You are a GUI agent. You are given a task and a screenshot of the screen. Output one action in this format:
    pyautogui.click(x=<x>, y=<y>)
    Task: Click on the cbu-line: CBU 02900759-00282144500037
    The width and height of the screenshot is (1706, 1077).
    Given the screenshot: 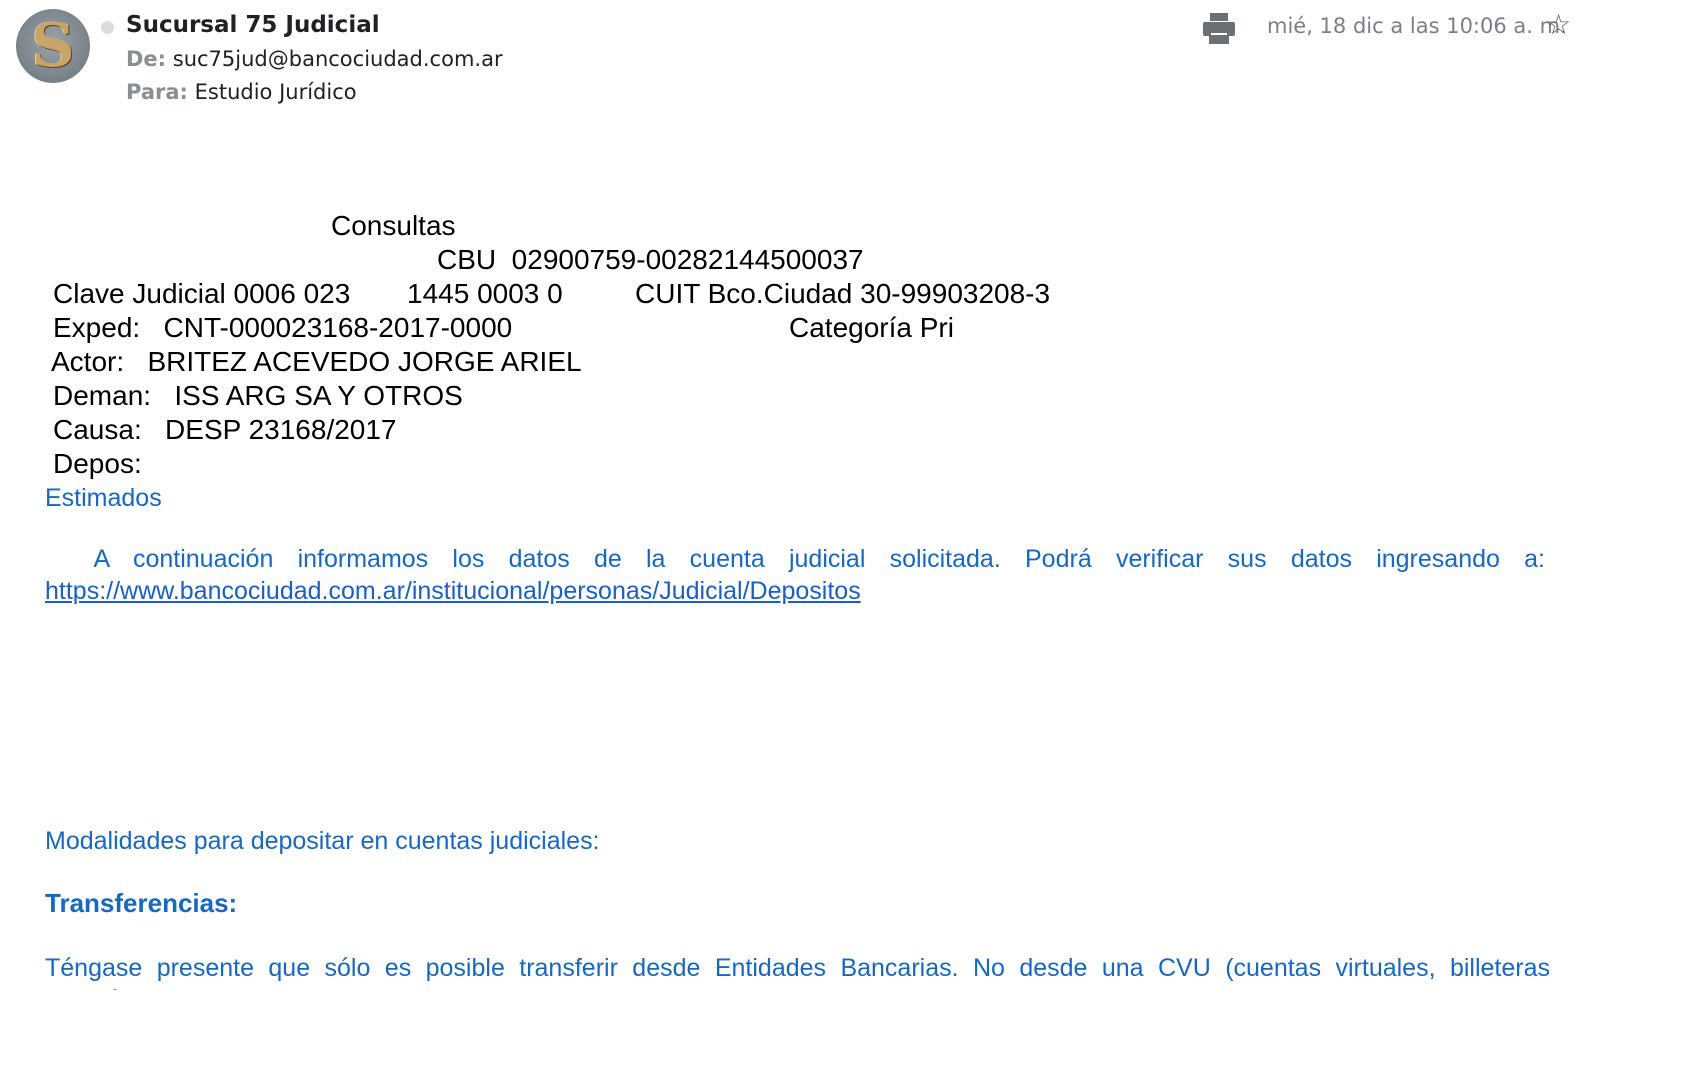 What is the action you would take?
    pyautogui.click(x=650, y=259)
    